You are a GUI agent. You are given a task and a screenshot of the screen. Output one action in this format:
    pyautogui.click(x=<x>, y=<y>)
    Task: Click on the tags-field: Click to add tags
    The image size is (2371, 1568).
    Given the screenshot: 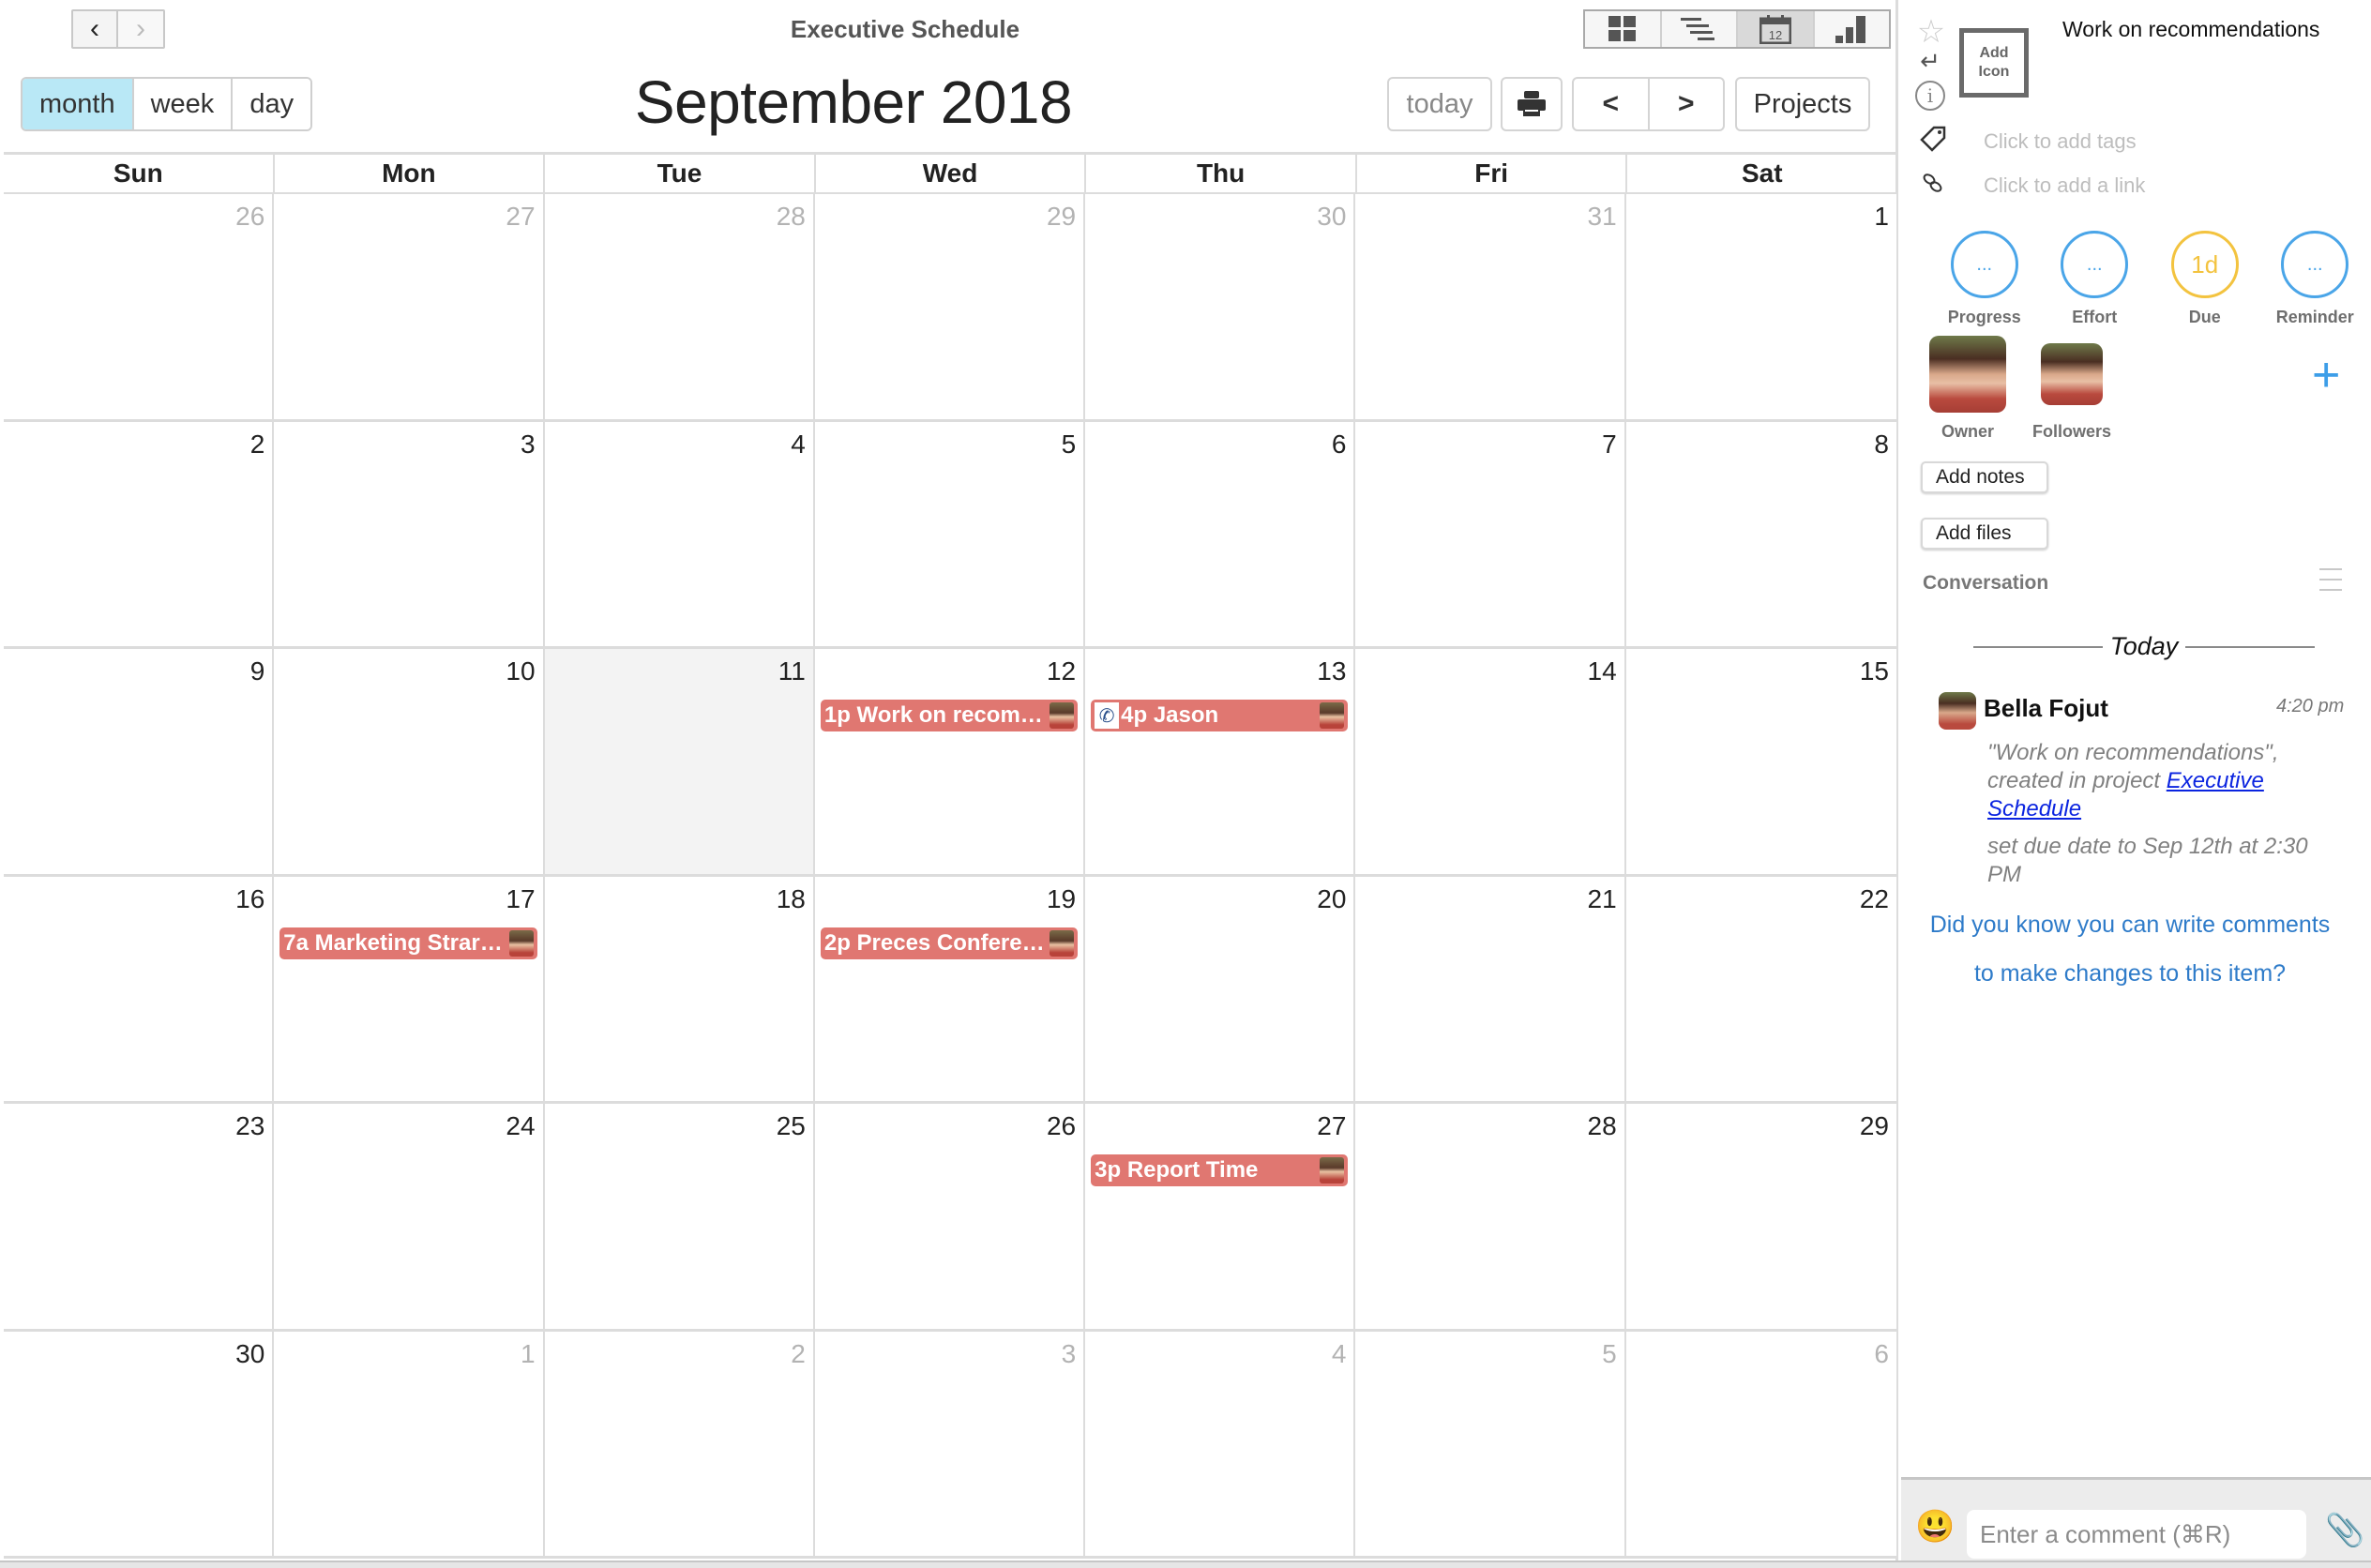 What is the action you would take?
    pyautogui.click(x=2026, y=142)
    